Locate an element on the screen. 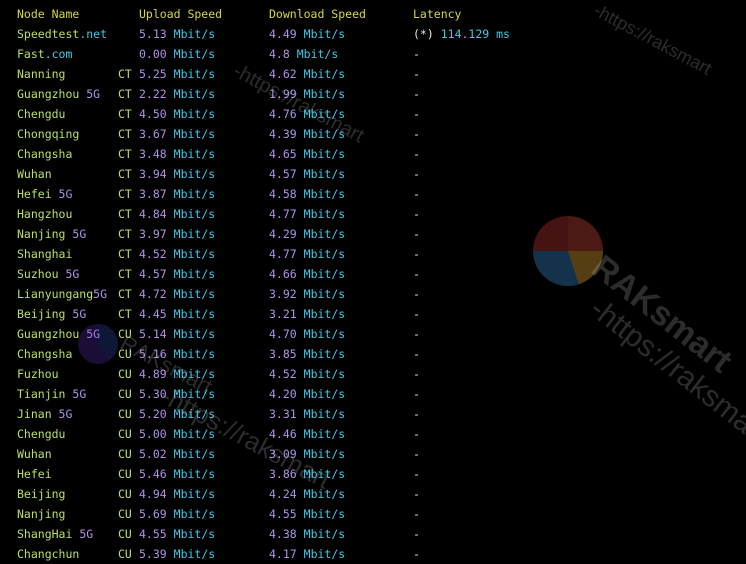 The width and height of the screenshot is (746, 564). table-row: Nanjing 5G CT 3.97 Mbit/s 4.29 Mbit/s - is located at coordinates (373, 234).